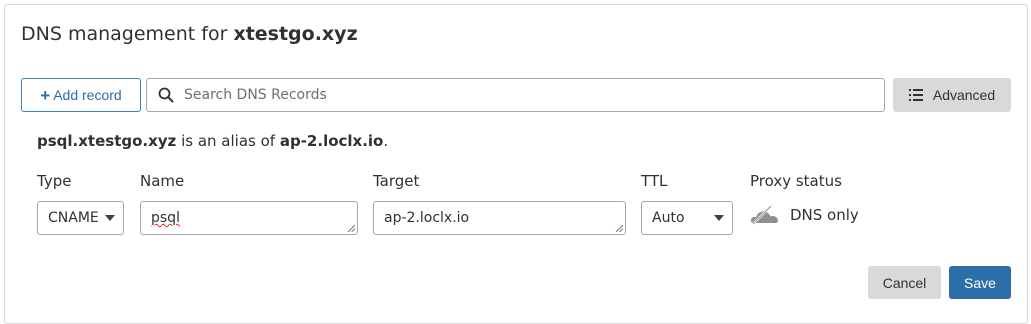  I want to click on save-button: Save, so click(980, 282).